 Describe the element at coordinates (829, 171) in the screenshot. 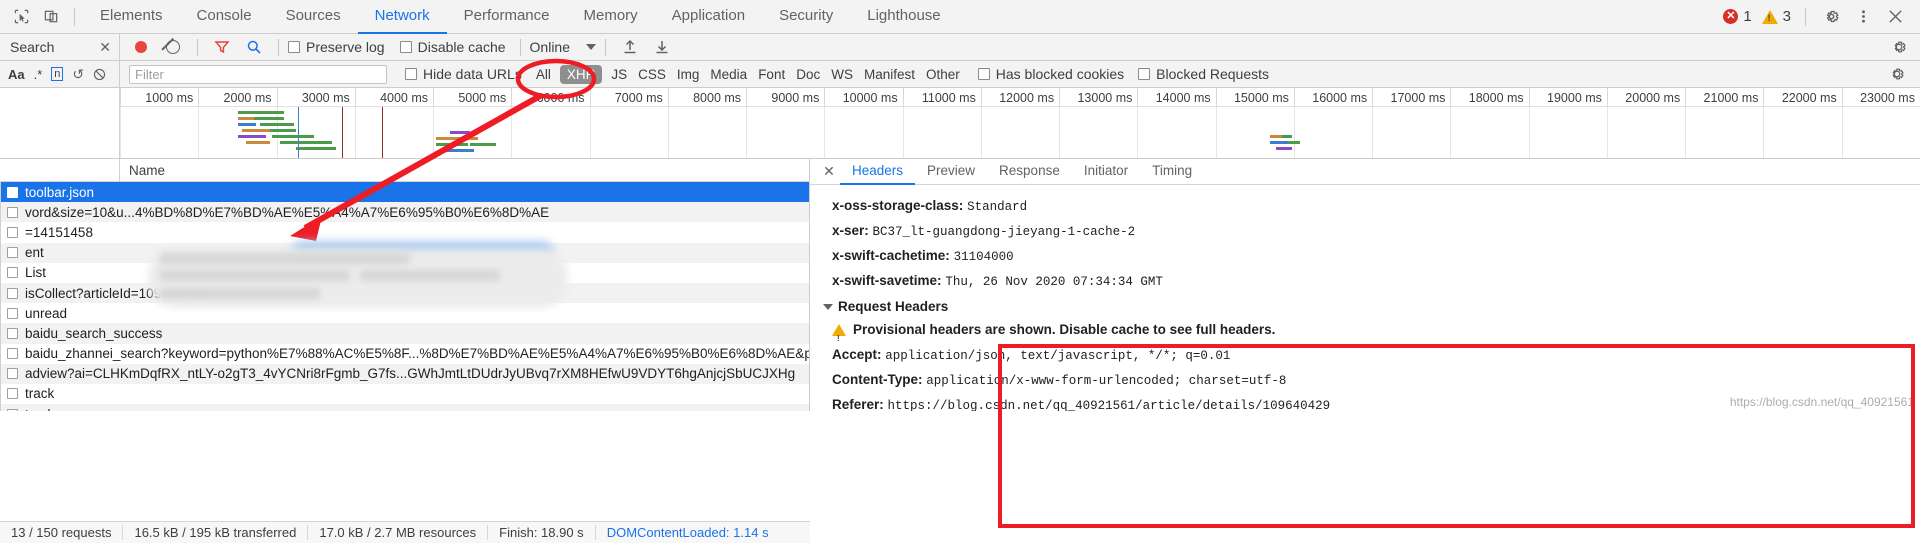

I see `detail-close-icon: ✕` at that location.